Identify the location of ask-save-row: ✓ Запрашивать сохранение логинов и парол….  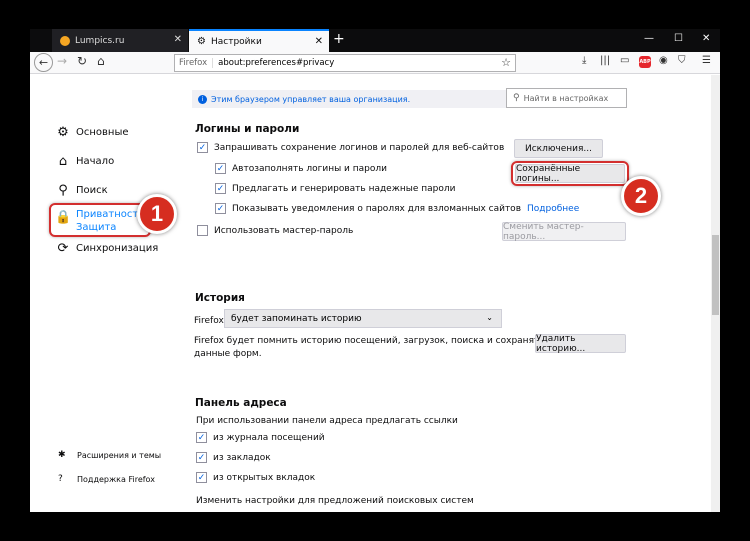
(350, 147).